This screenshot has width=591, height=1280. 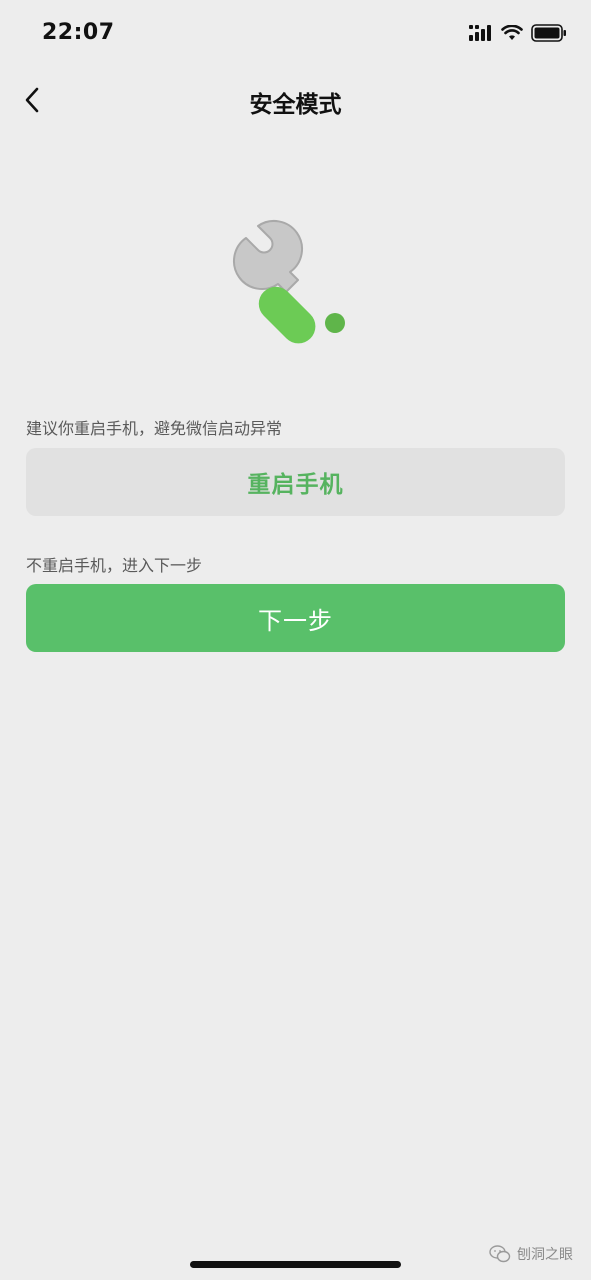 I want to click on status-bar: 22:07, so click(x=295, y=35).